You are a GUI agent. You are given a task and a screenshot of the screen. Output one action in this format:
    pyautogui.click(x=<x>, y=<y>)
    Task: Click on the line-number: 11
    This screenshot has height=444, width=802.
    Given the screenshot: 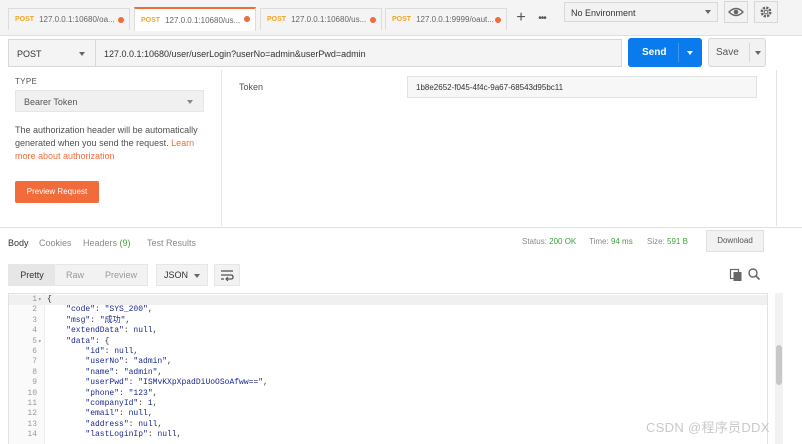 What is the action you would take?
    pyautogui.click(x=32, y=403)
    